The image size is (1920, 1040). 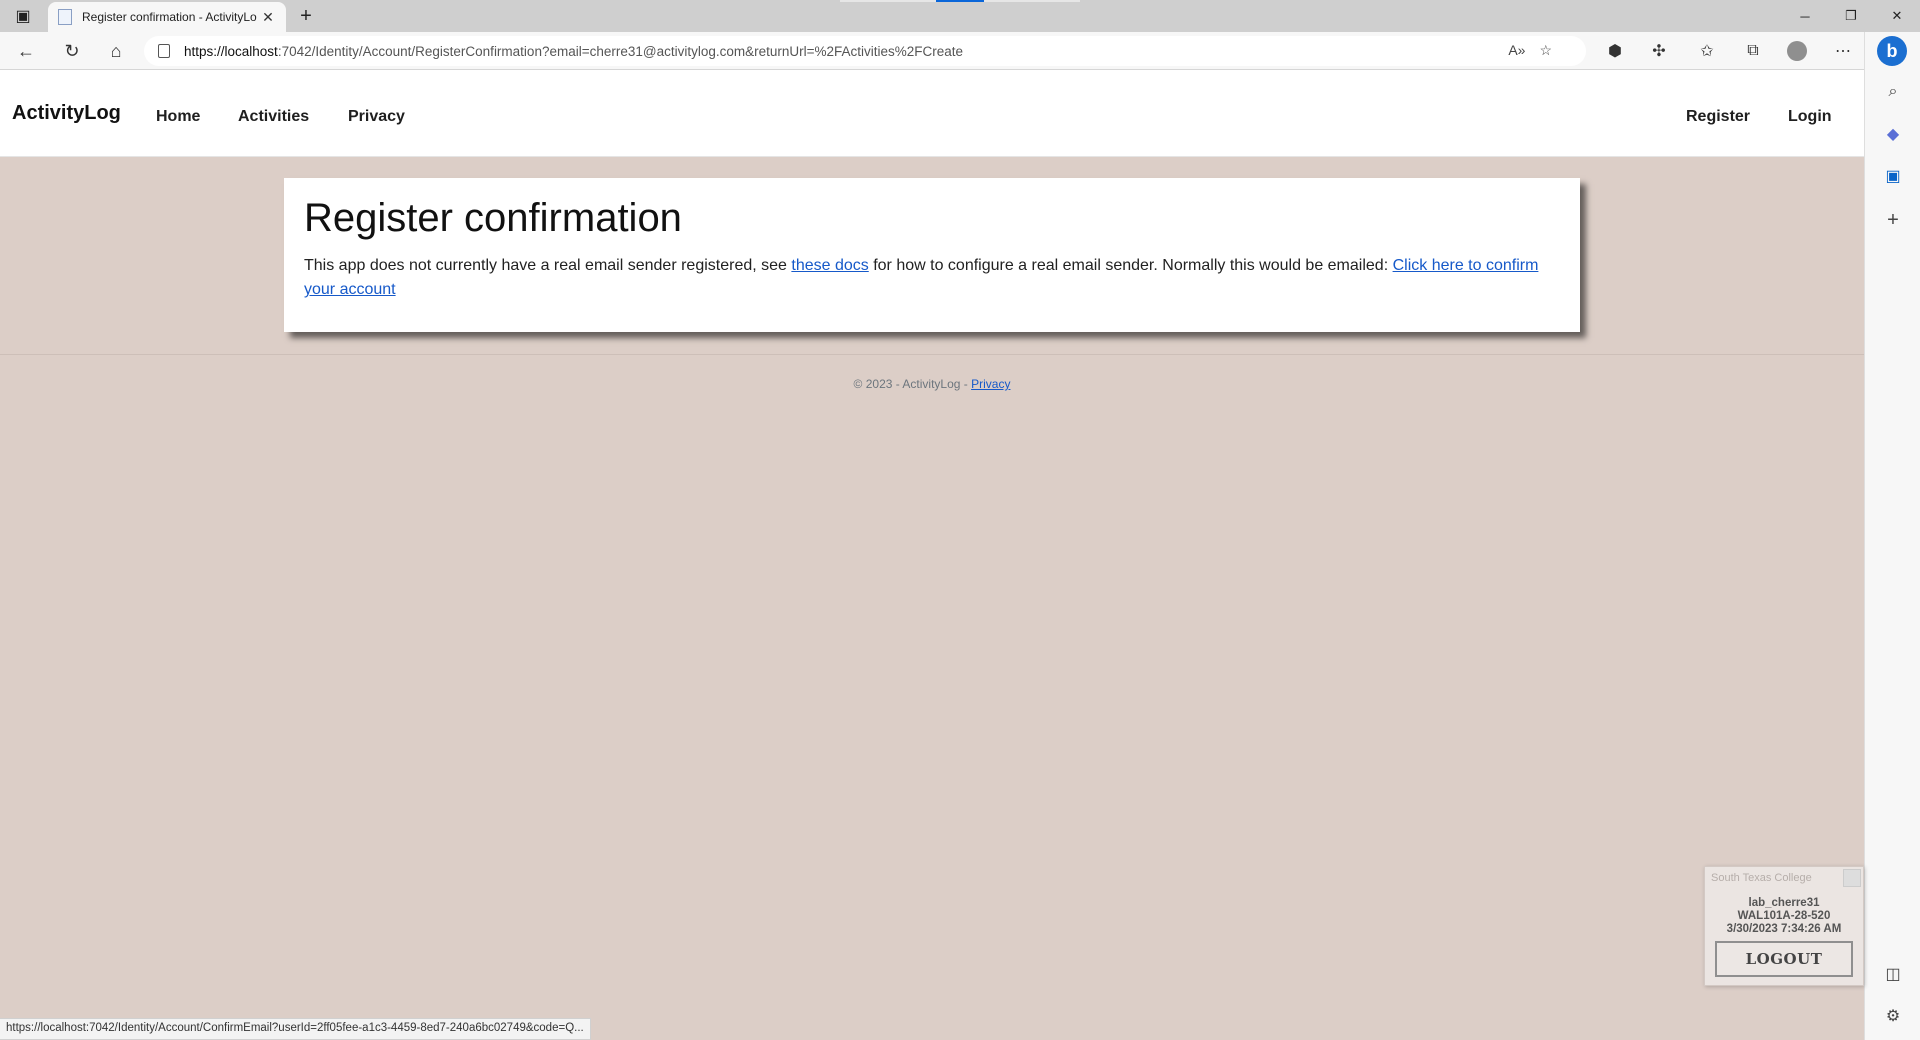 I want to click on brand-link: ActivityLog, so click(x=66, y=113).